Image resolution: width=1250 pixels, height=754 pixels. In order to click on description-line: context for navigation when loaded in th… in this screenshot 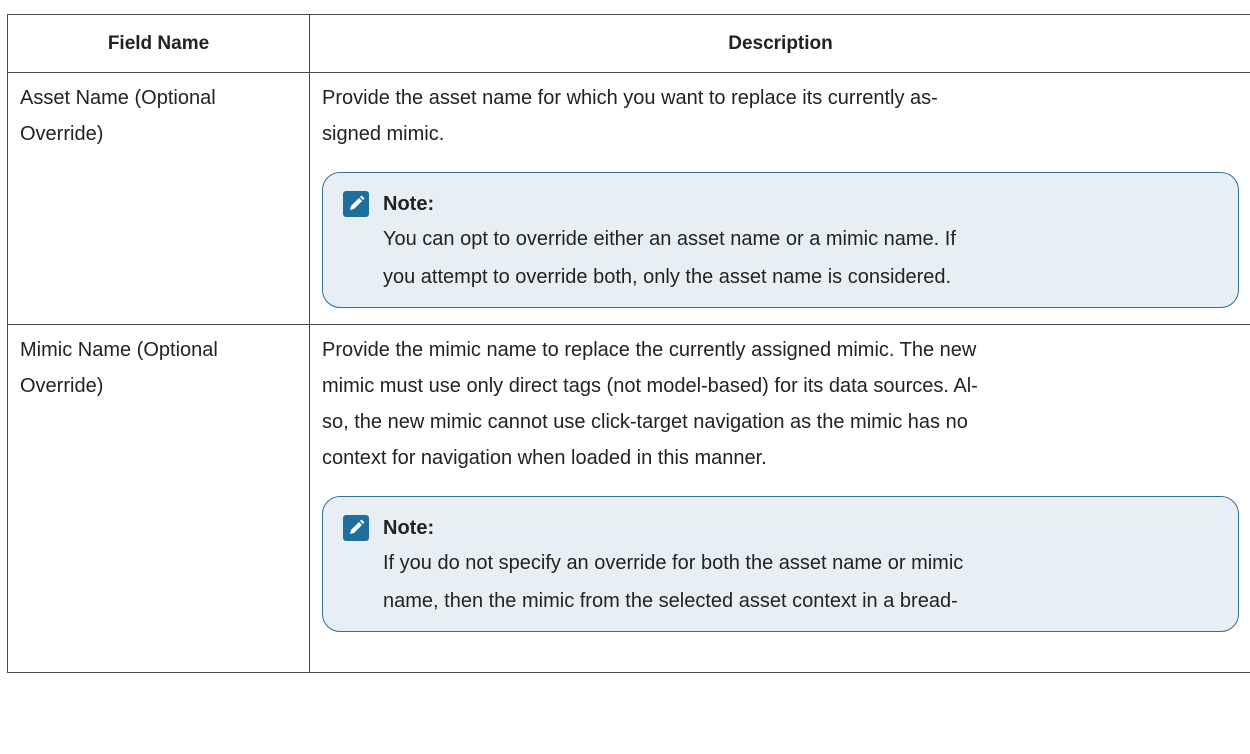, I will do `click(544, 458)`.